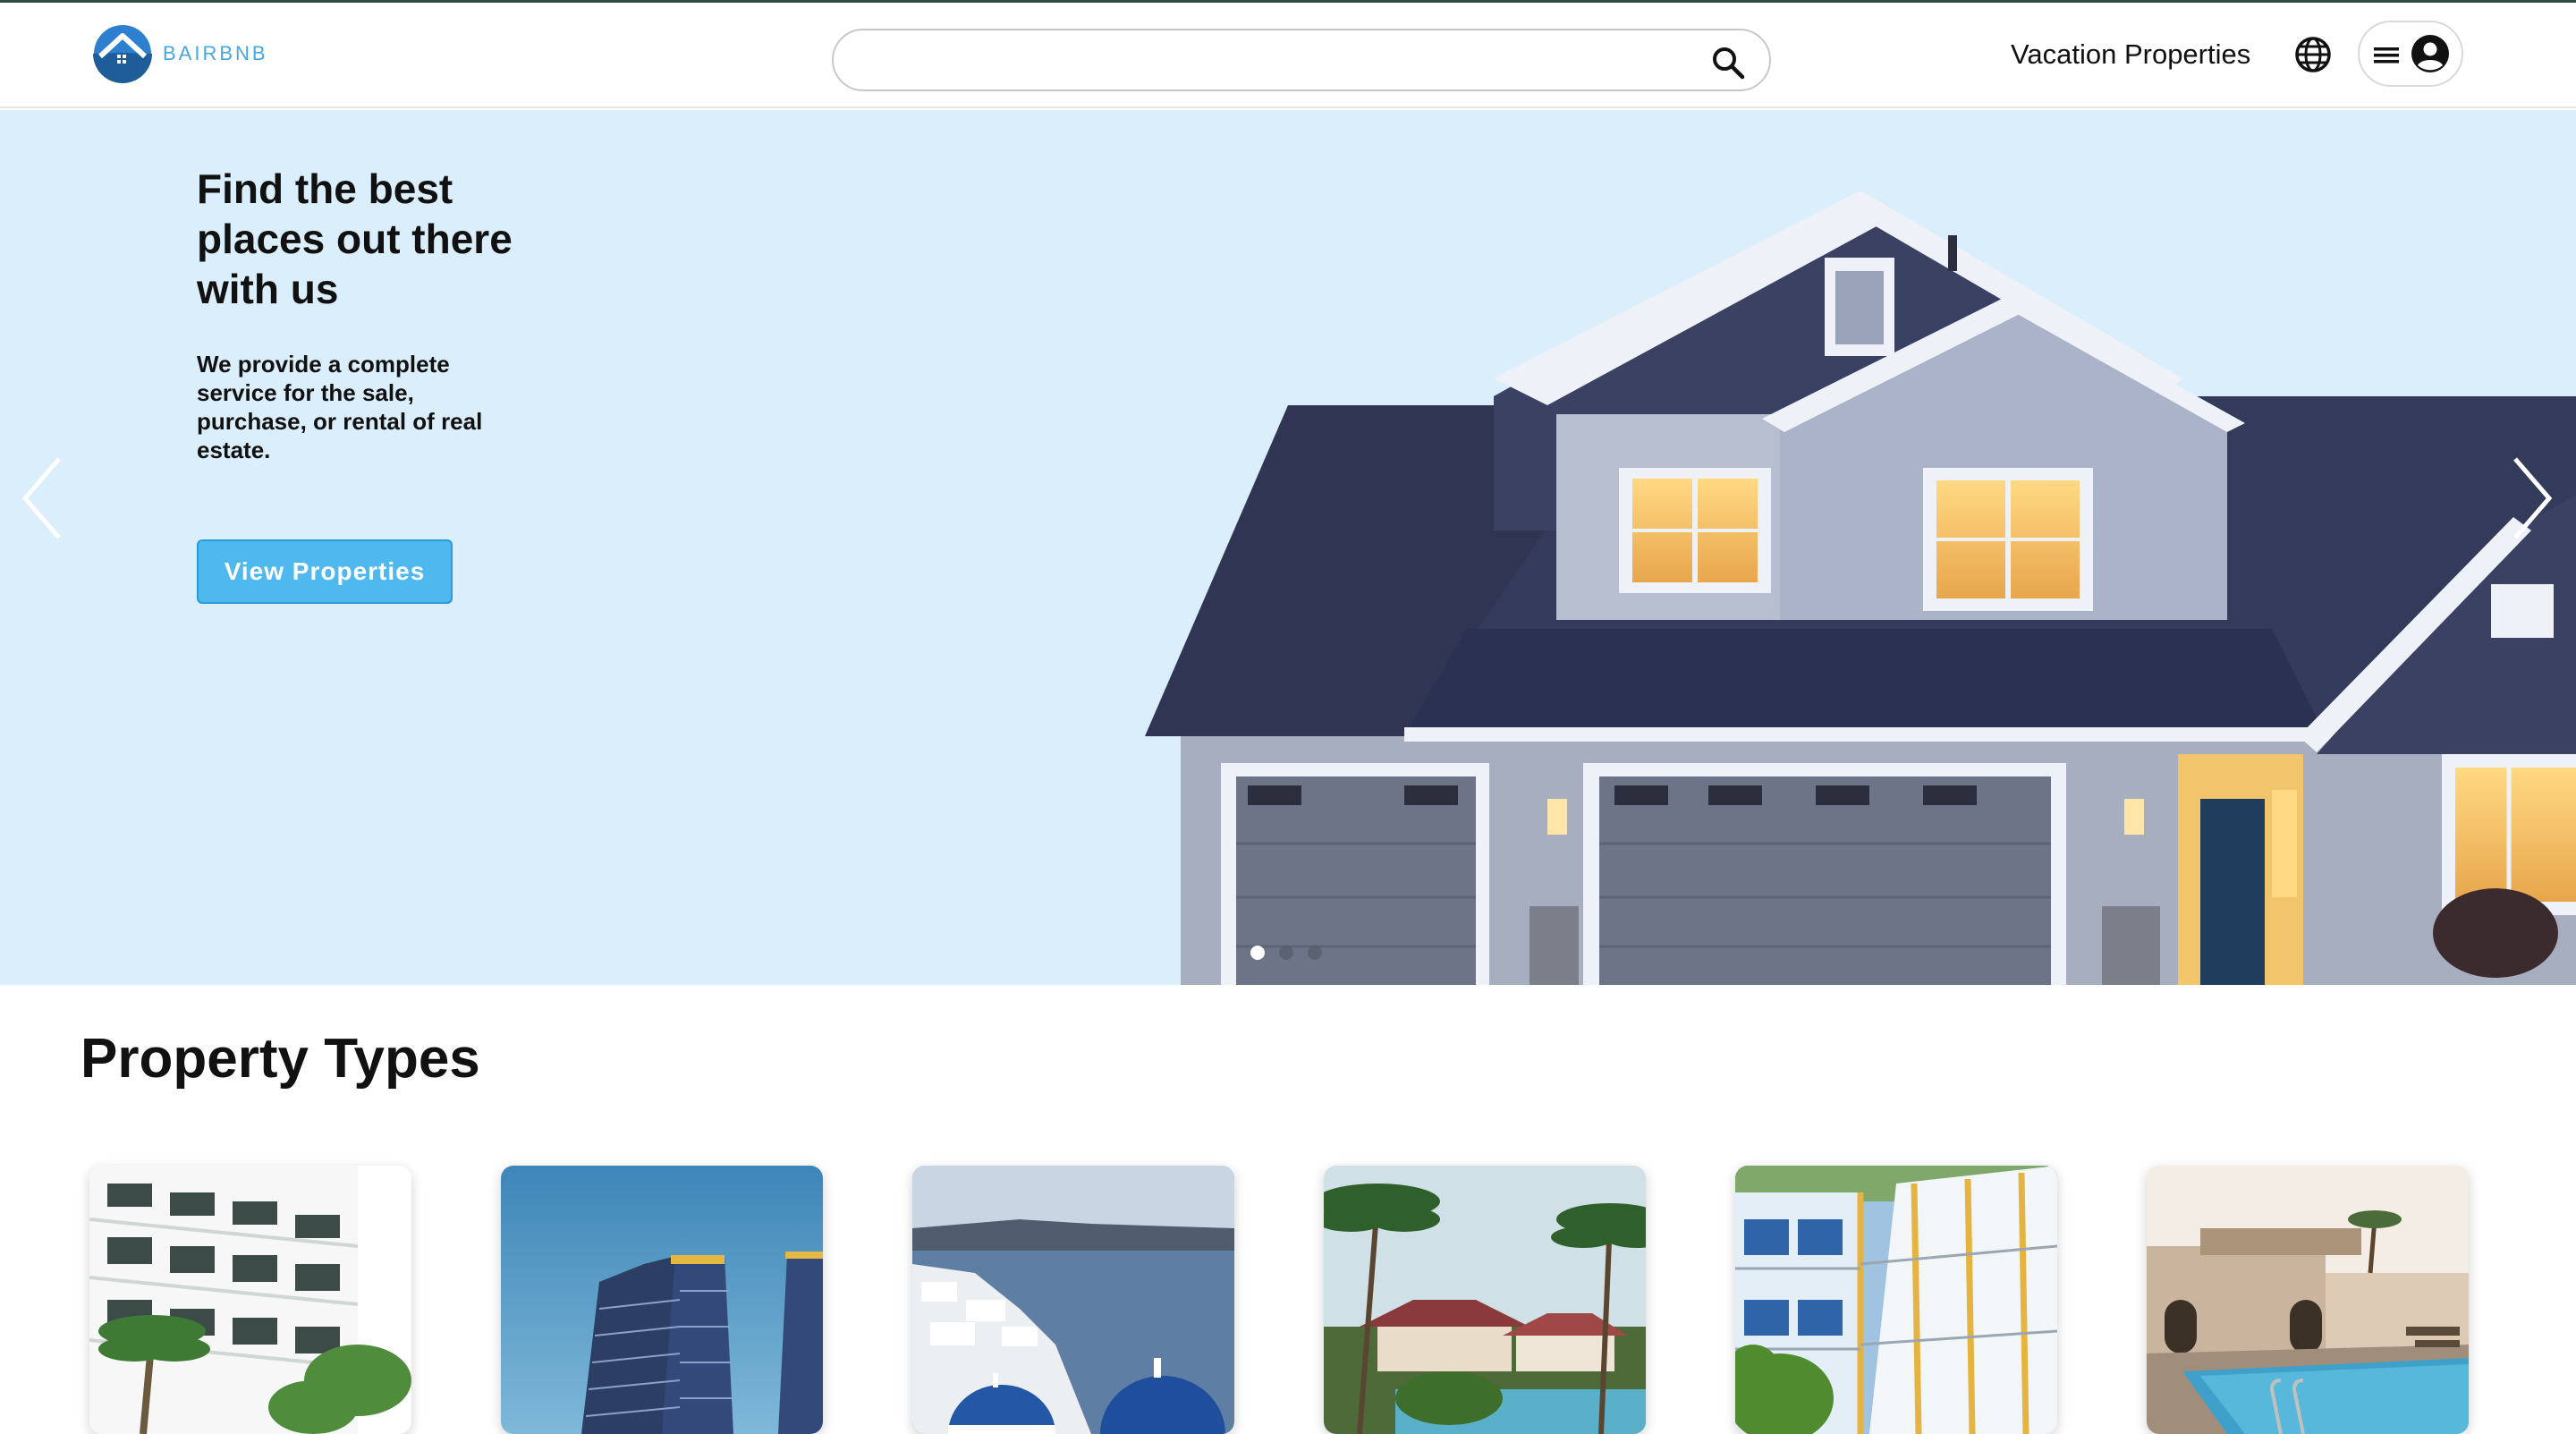 The image size is (2576, 1434). What do you see at coordinates (122, 54) in the screenshot?
I see `house-logo-icon` at bounding box center [122, 54].